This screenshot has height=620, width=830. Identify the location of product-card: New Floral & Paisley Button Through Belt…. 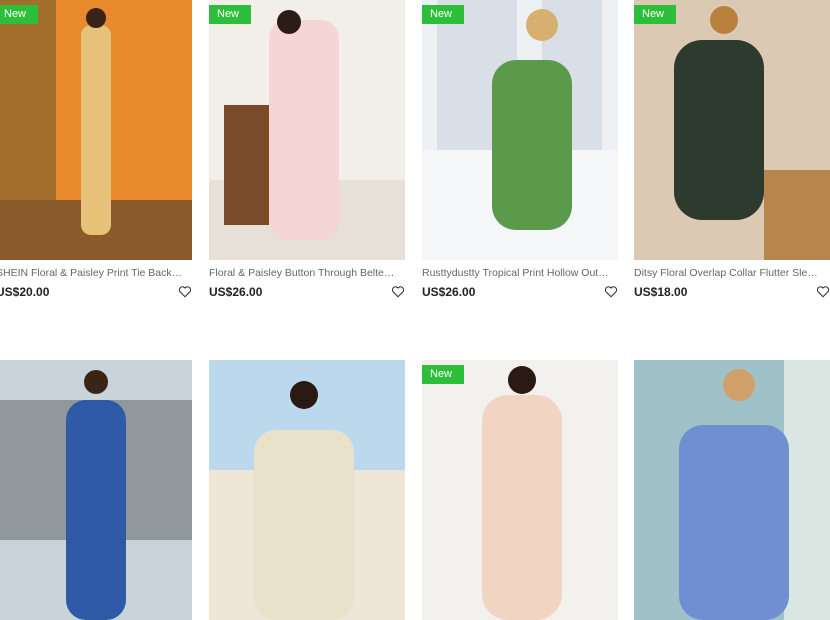
(307, 149).